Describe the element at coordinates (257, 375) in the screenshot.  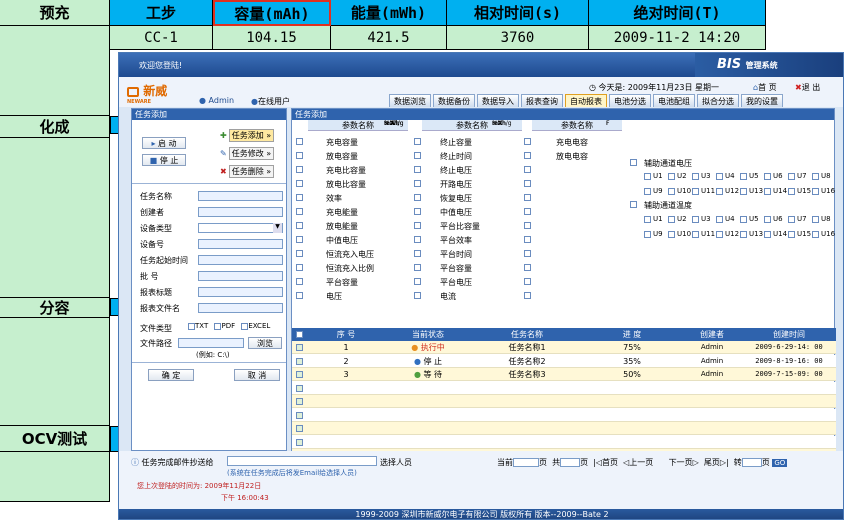
I see `cancel-button: 取 消` at that location.